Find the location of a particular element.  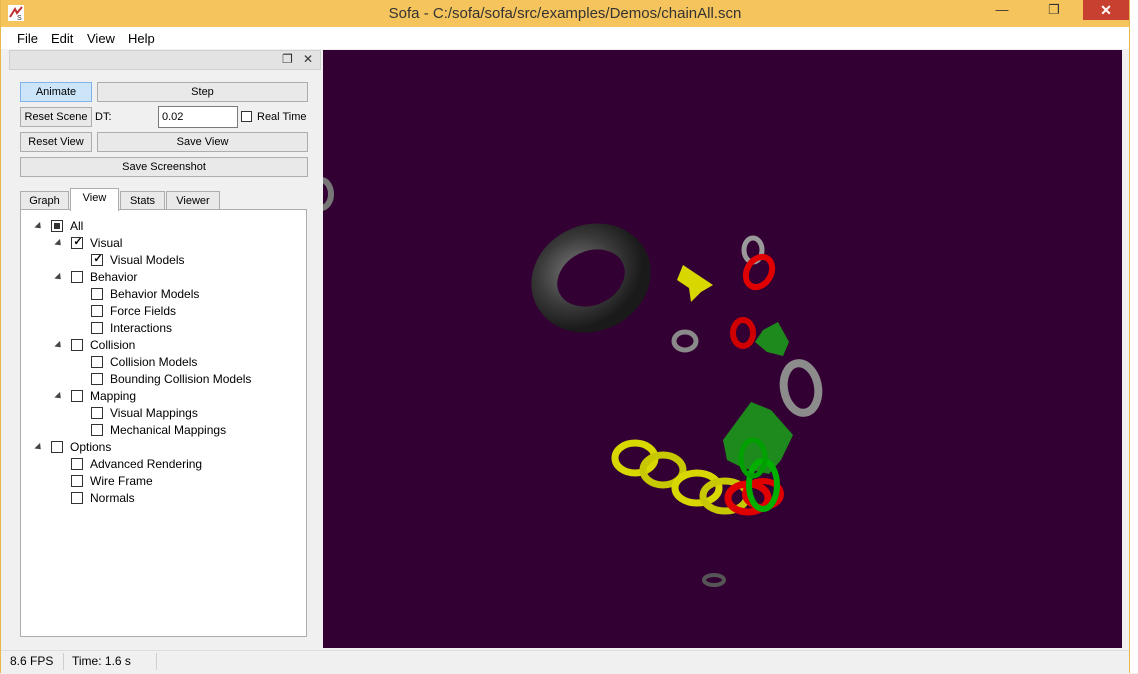

dock-close-icon: ✕ is located at coordinates (308, 59).